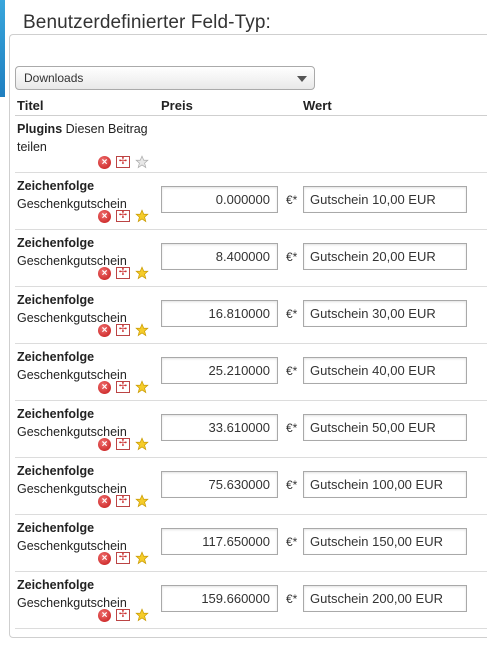  I want to click on header-price: Preis, so click(177, 105).